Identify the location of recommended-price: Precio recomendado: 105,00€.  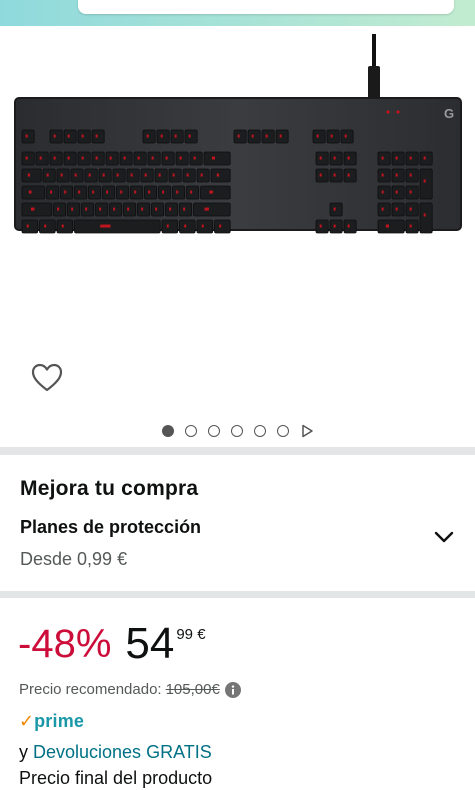
(130, 689).